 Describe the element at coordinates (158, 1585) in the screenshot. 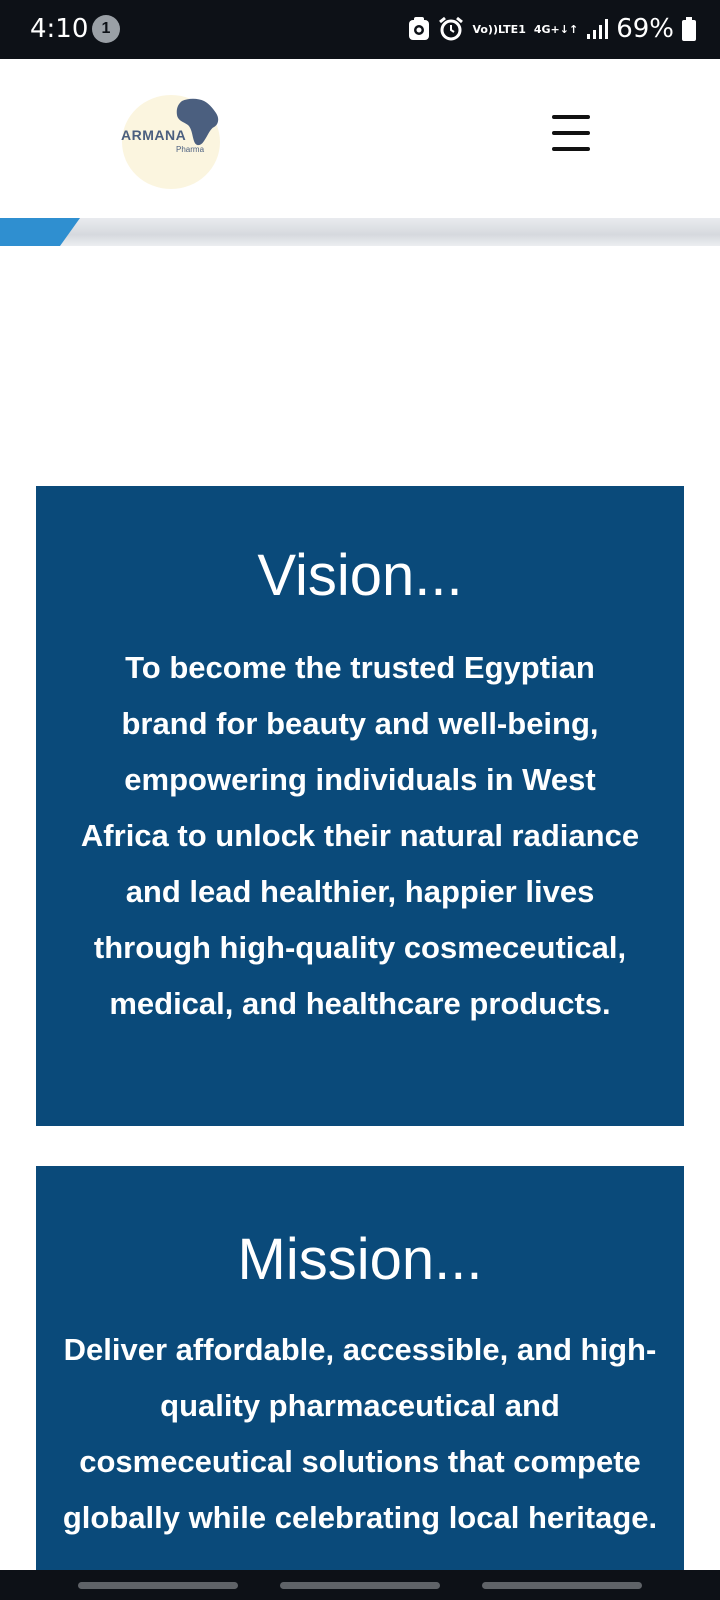

I see `nav-recents-button` at that location.